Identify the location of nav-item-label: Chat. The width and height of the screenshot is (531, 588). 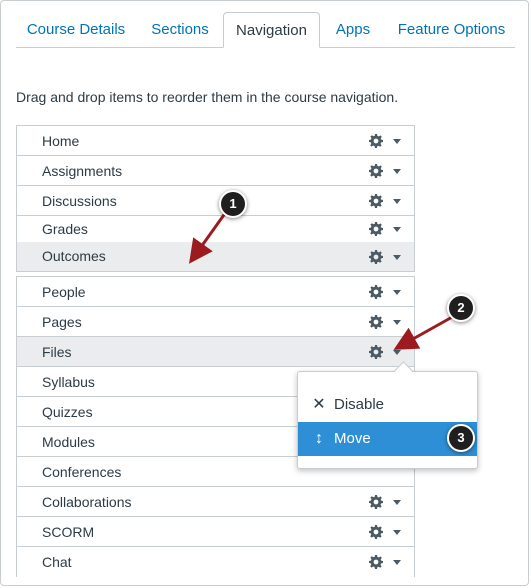
(57, 562).